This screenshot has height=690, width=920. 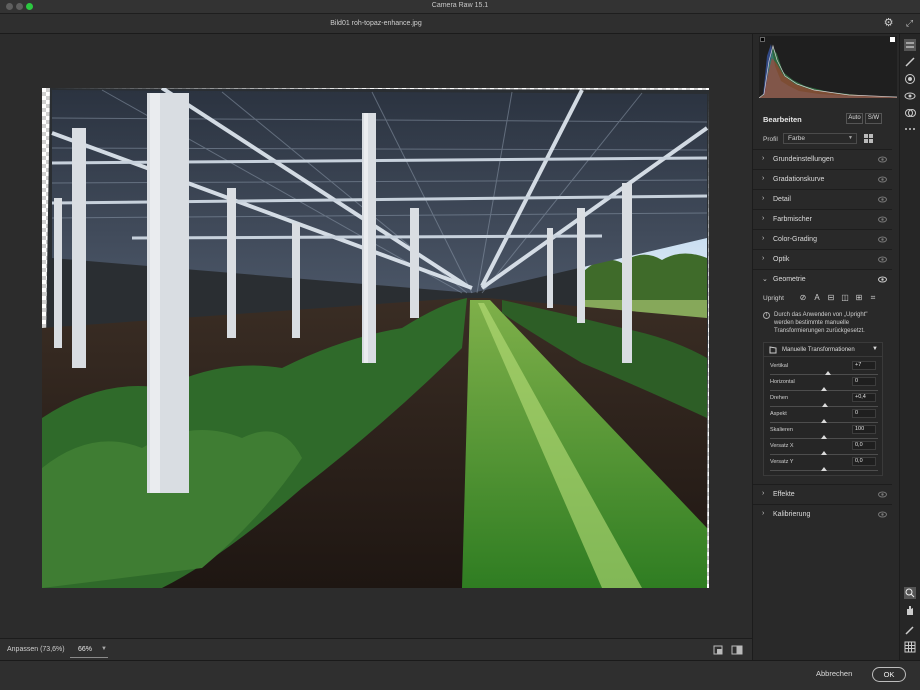 What do you see at coordinates (910, 647) in the screenshot?
I see `grid-overlay-icon` at bounding box center [910, 647].